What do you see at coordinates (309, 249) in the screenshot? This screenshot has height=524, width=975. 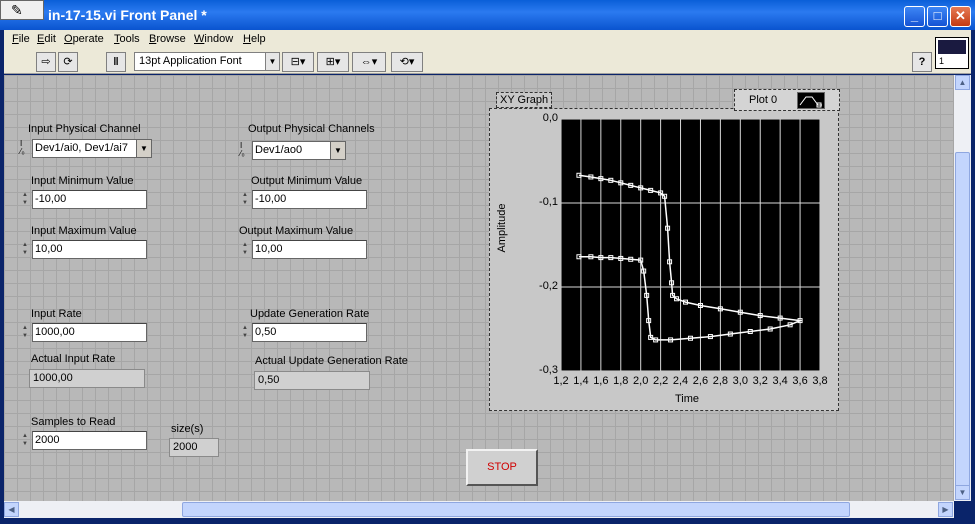 I see `output-maximum-value-field: 10,00` at bounding box center [309, 249].